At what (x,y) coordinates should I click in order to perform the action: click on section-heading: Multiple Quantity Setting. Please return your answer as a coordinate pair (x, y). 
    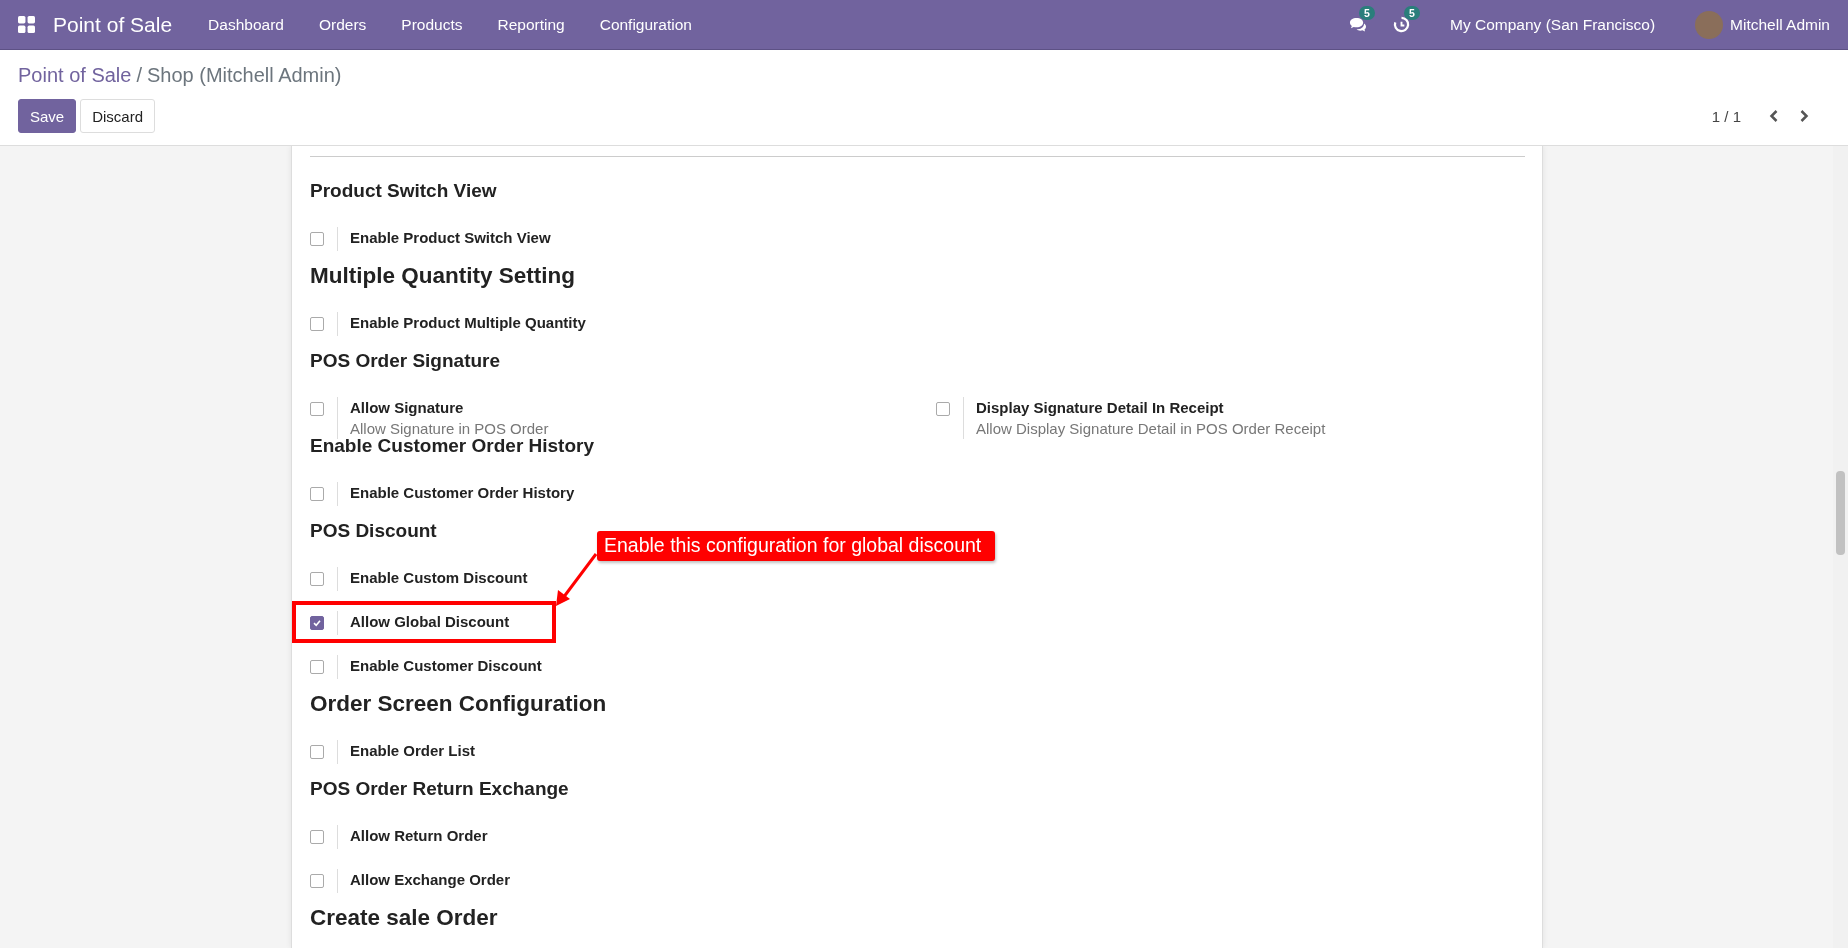
    Looking at the image, I should click on (442, 276).